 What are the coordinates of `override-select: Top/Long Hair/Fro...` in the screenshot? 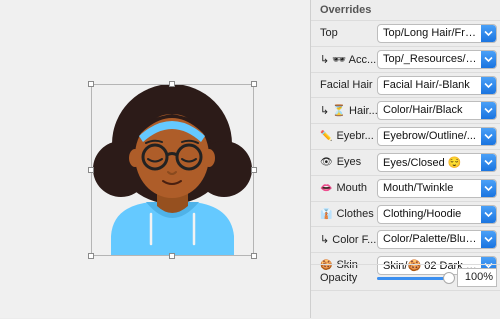 It's located at (437, 33).